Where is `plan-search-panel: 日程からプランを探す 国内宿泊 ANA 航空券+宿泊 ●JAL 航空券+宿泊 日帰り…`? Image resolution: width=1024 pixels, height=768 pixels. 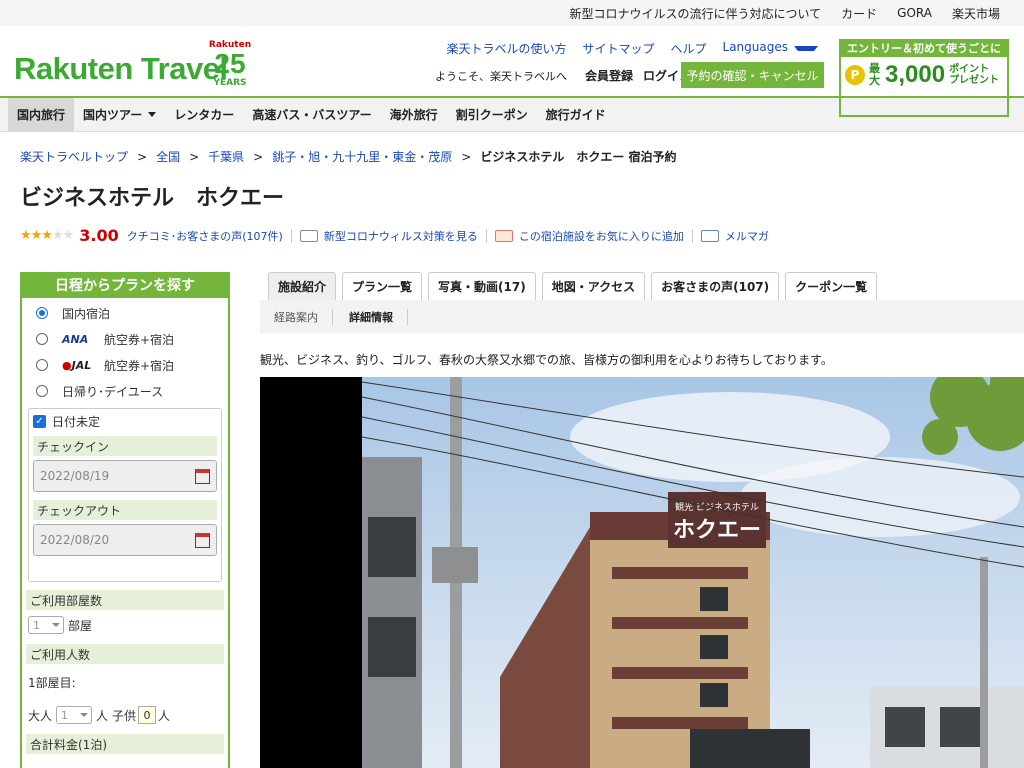 plan-search-panel: 日程からプランを探す 国内宿泊 ANA 航空券+宿泊 ●JAL 航空券+宿泊 日帰り… is located at coordinates (125, 520).